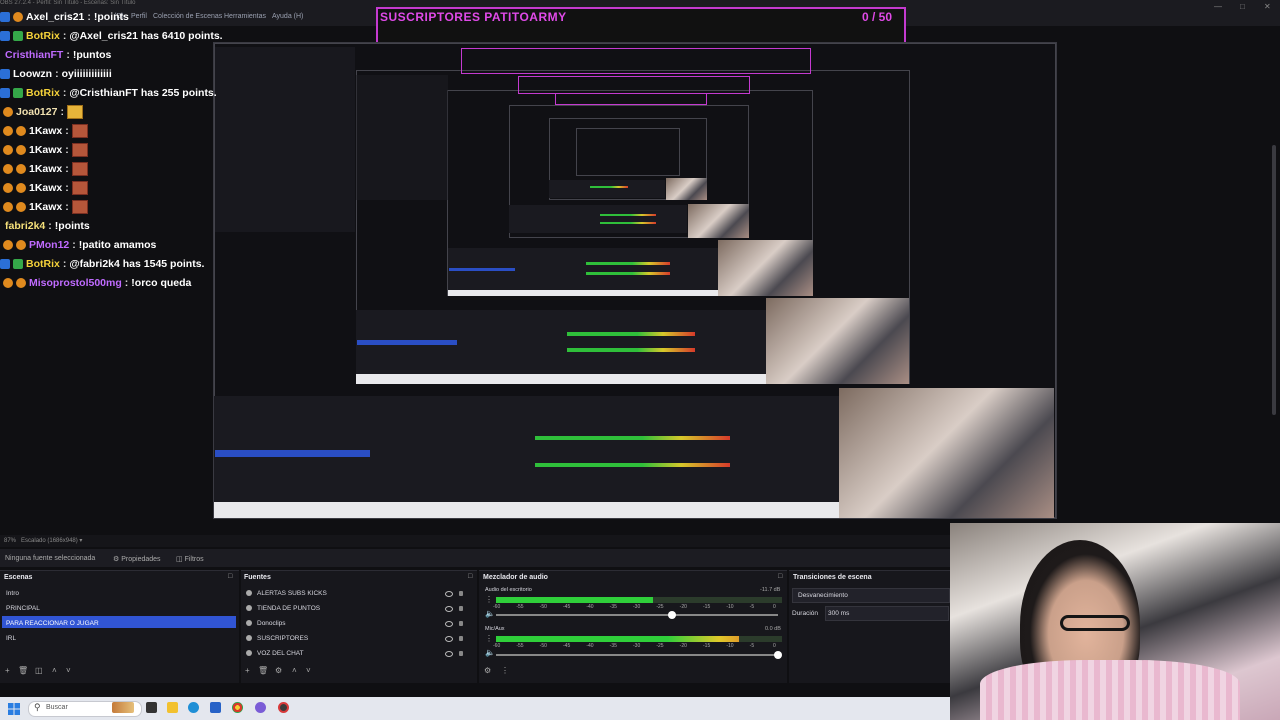 This screenshot has height=720, width=1280. Describe the element at coordinates (72, 226) in the screenshot. I see `chat-text: !points` at that location.